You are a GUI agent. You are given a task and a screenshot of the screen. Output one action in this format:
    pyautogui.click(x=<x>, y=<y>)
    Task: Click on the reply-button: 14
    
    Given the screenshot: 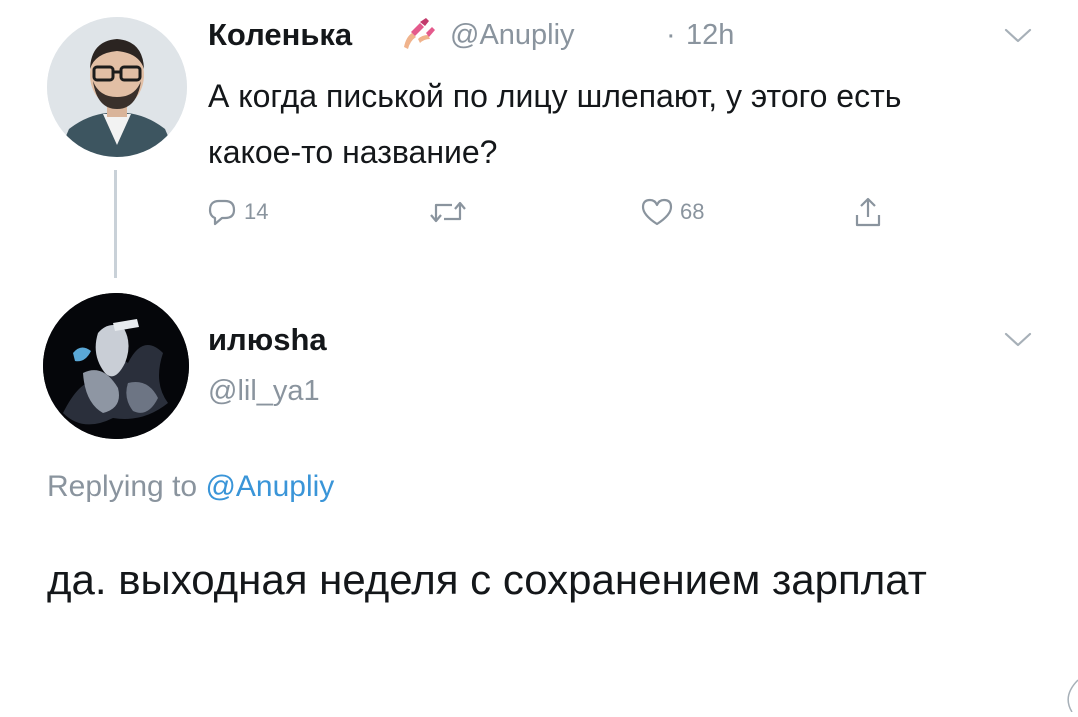 What is the action you would take?
    pyautogui.click(x=237, y=212)
    